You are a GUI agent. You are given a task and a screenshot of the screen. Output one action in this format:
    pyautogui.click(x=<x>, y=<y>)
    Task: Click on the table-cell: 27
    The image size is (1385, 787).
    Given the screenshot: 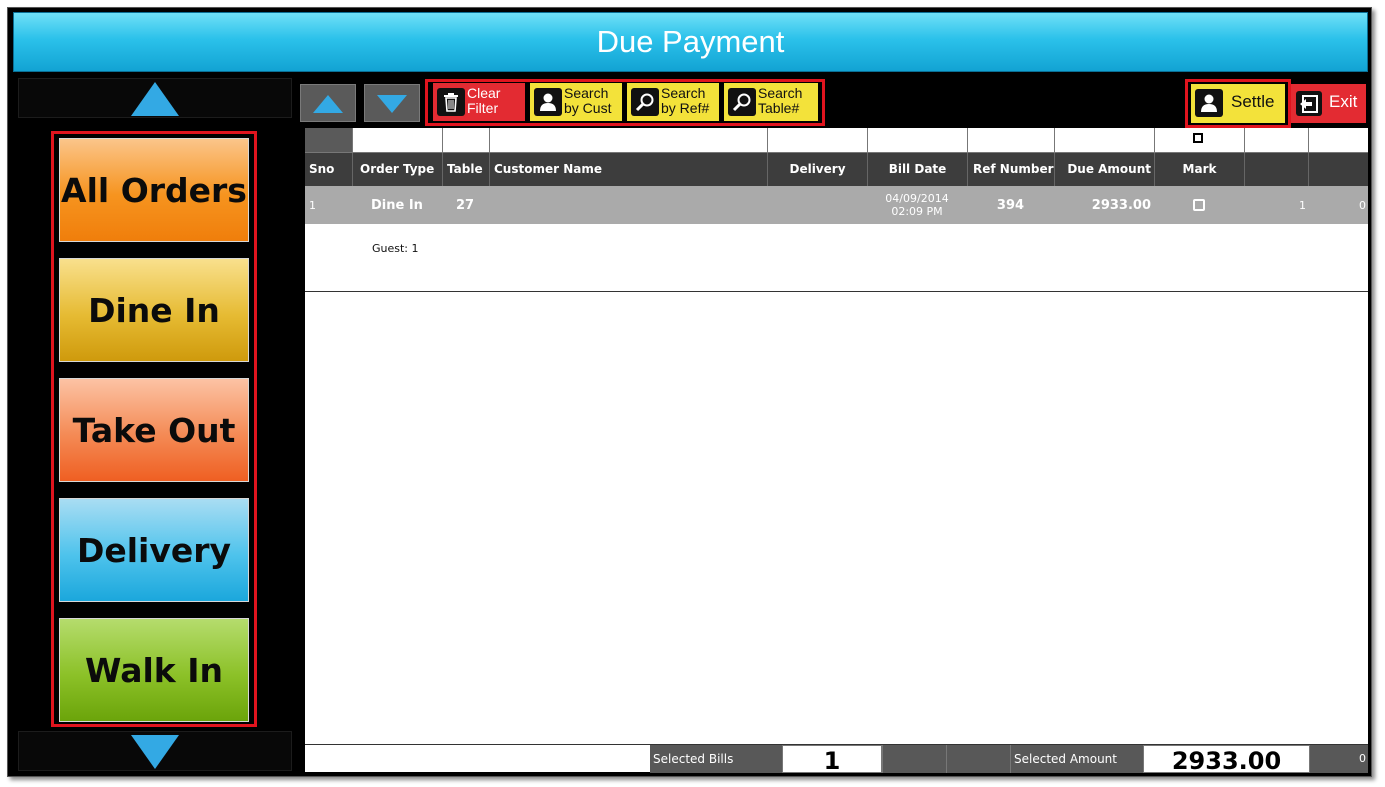 What is the action you would take?
    pyautogui.click(x=465, y=205)
    